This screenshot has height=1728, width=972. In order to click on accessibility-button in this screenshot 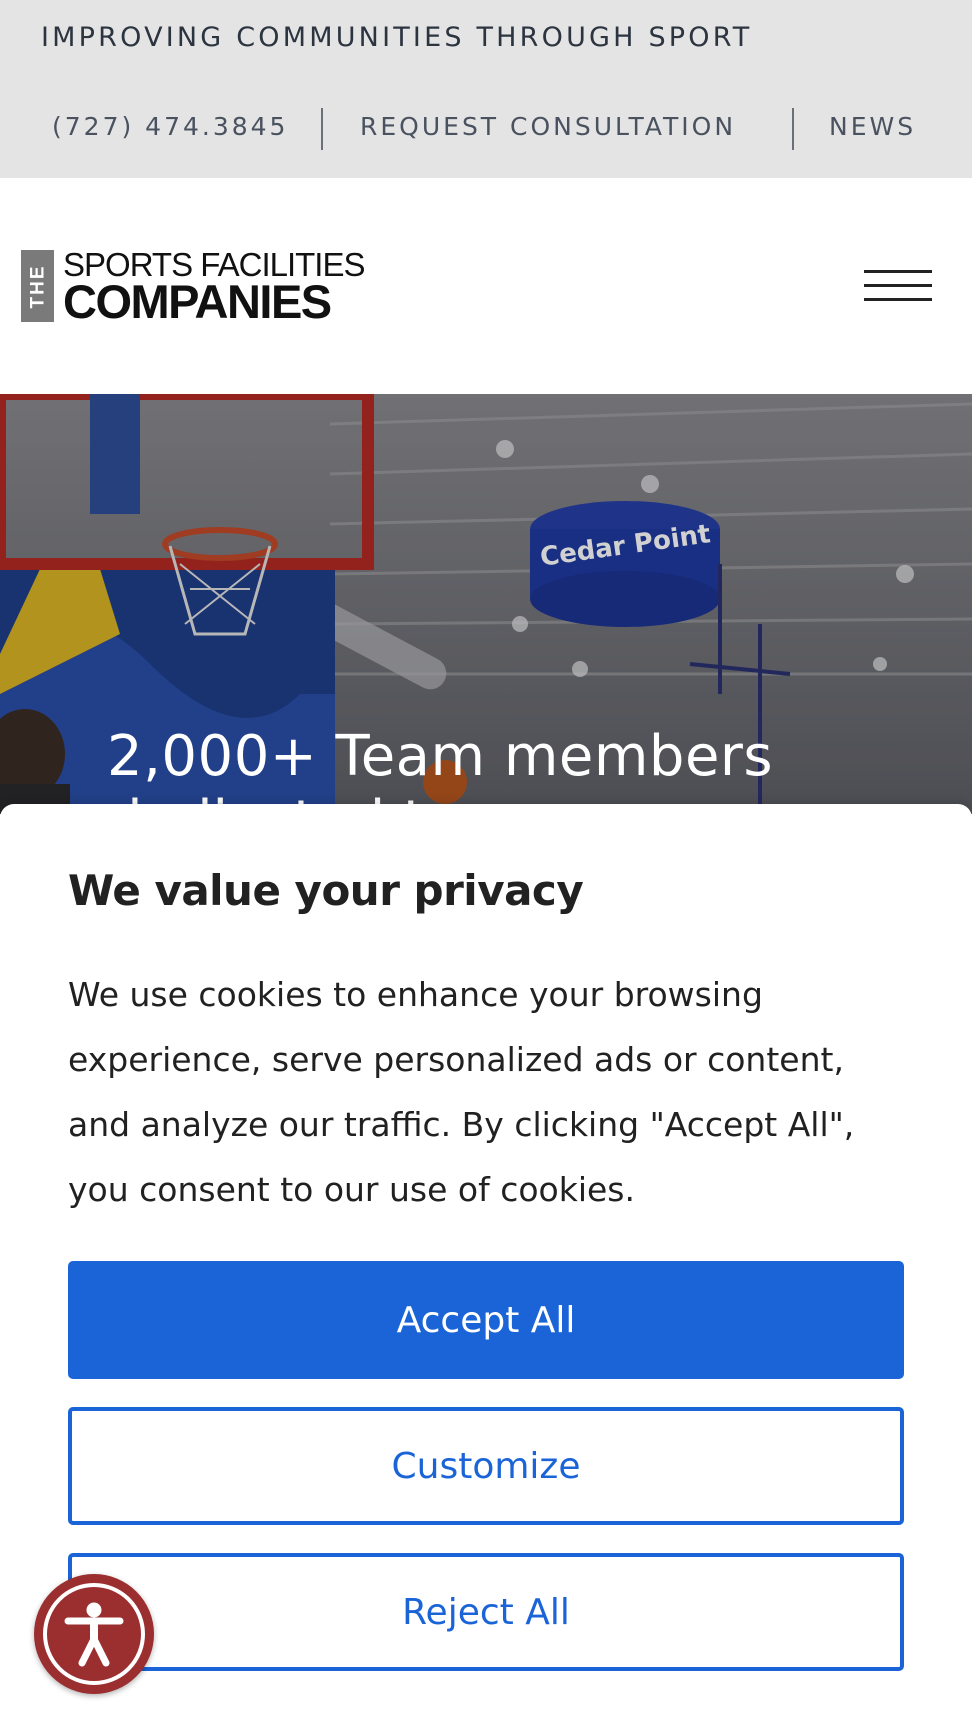, I will do `click(94, 1634)`.